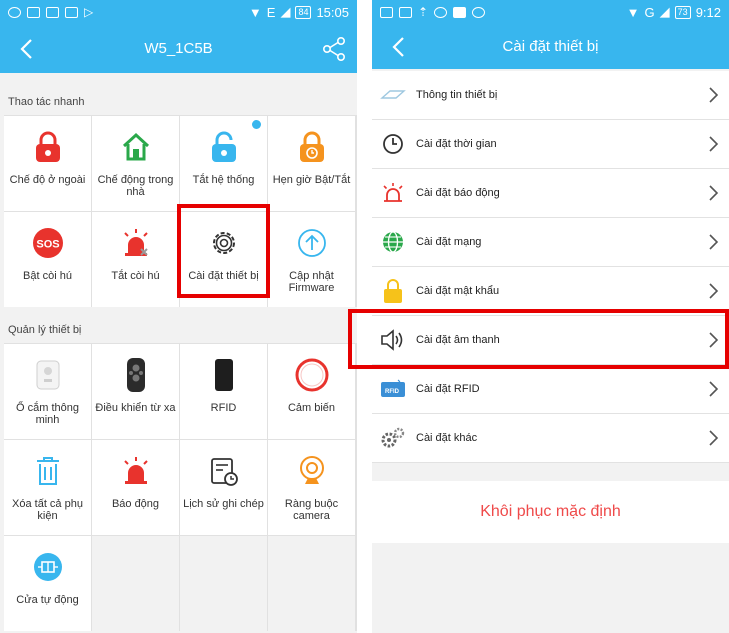  I want to click on alarm-off-icon, so click(136, 243).